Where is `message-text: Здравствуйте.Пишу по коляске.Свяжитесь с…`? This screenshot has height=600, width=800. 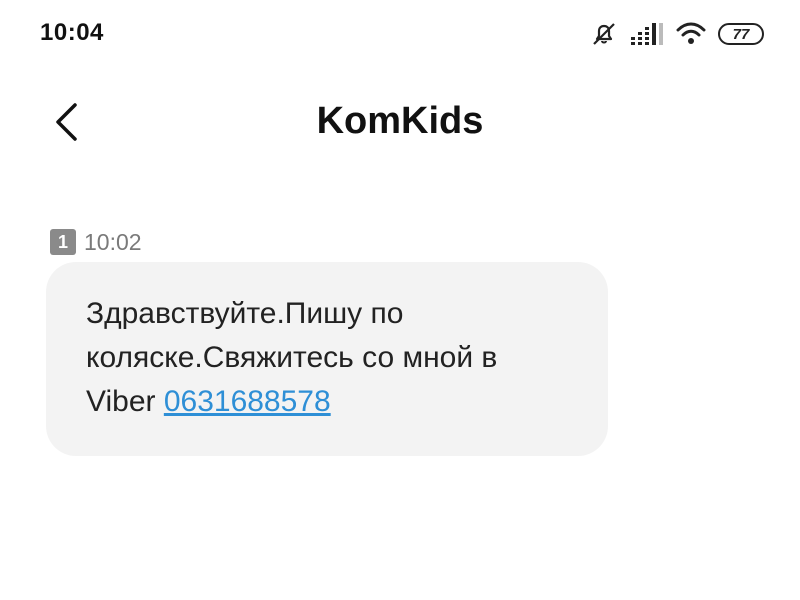
message-text: Здравствуйте.Пишу по коляске.Свяжитесь с… is located at coordinates (327, 358).